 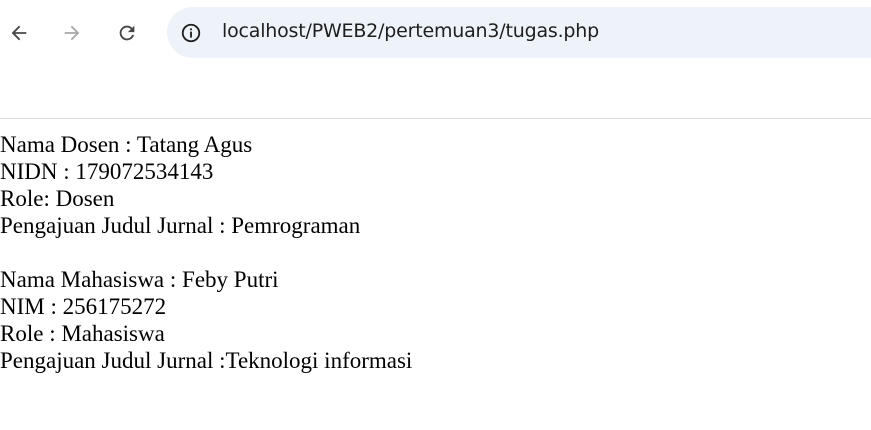 I want to click on page-divider, so click(x=435, y=118).